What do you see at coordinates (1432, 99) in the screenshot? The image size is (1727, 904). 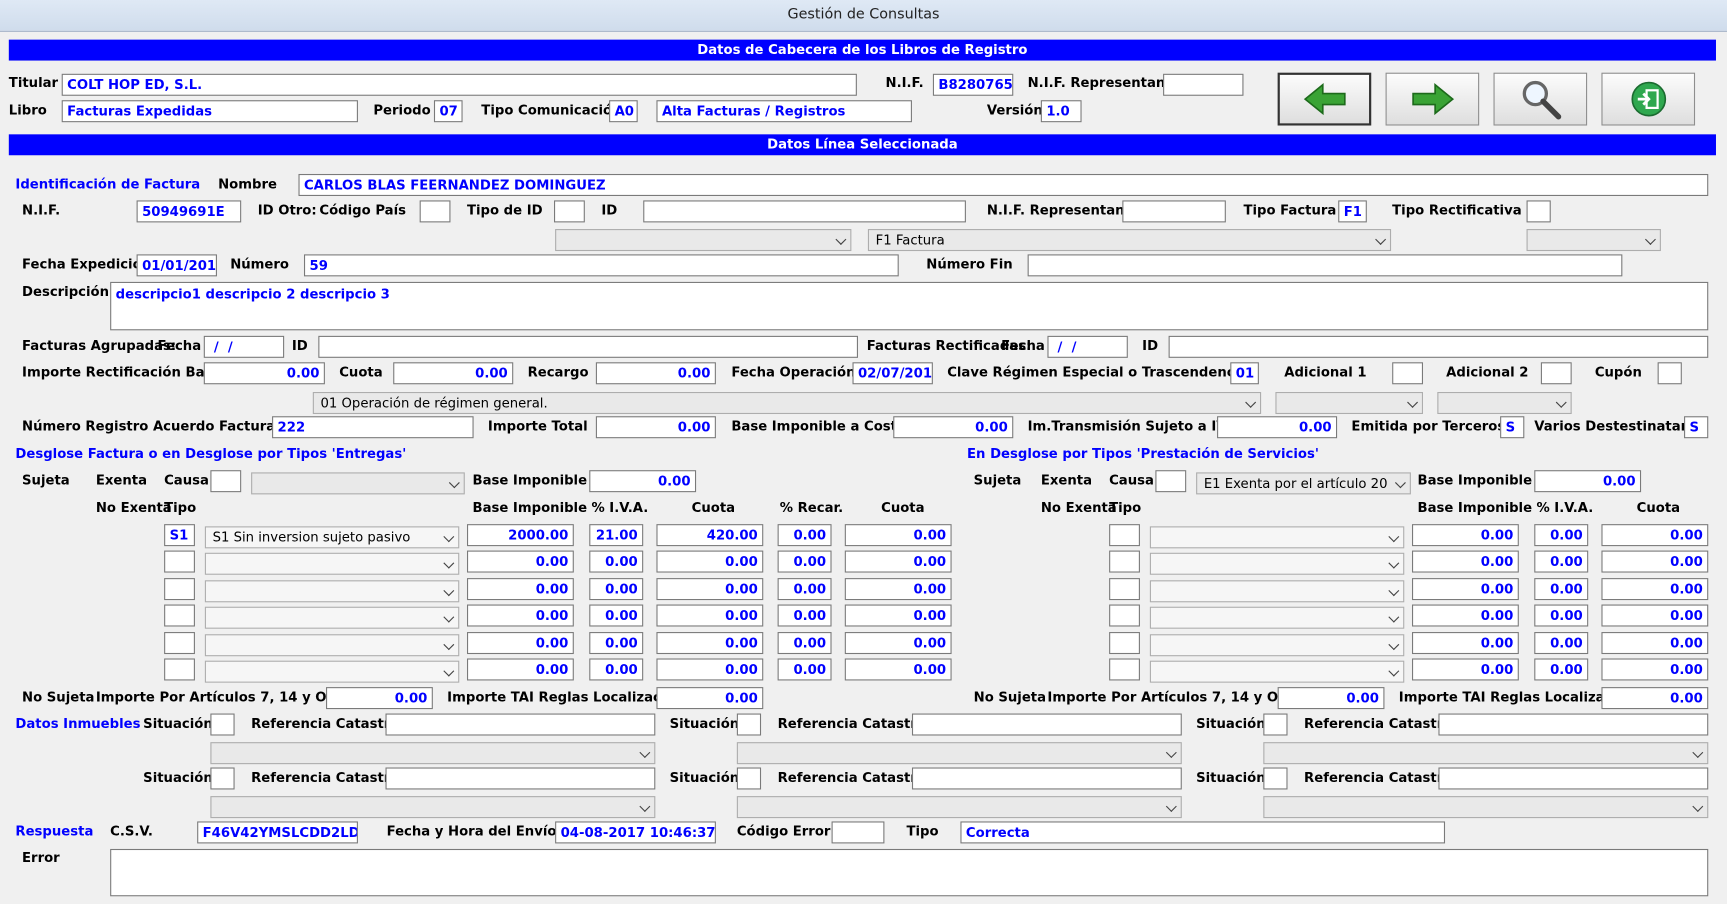 I see `next-button` at bounding box center [1432, 99].